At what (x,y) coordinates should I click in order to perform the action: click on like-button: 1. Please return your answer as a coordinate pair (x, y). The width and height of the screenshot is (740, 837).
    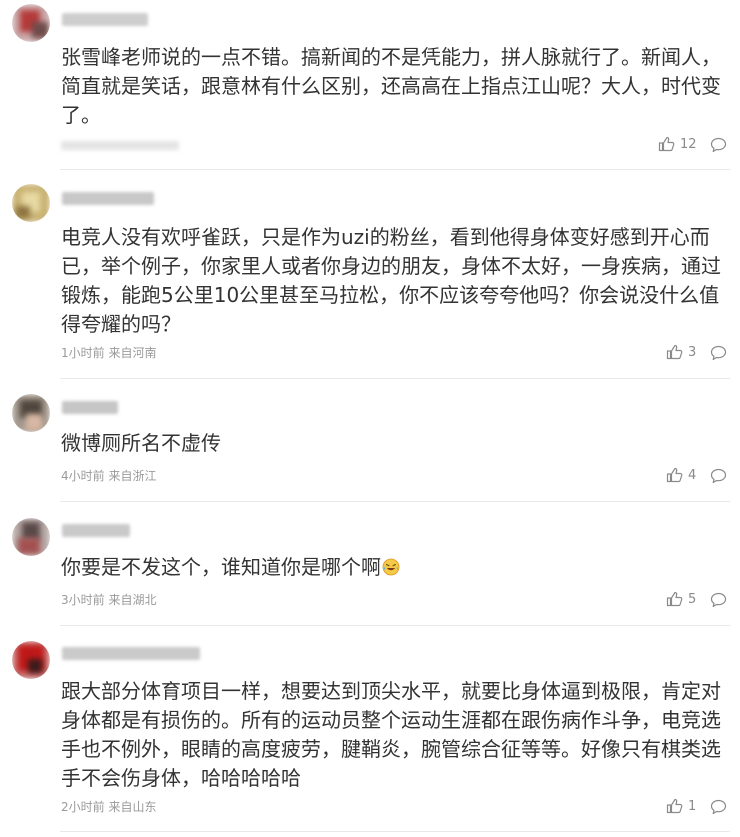
    Looking at the image, I should click on (681, 806).